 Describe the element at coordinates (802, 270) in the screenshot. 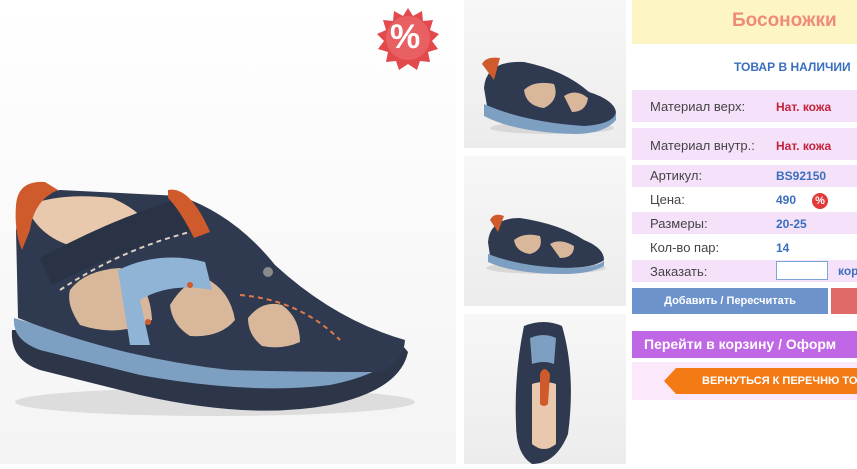

I see `order-quantity-input` at that location.